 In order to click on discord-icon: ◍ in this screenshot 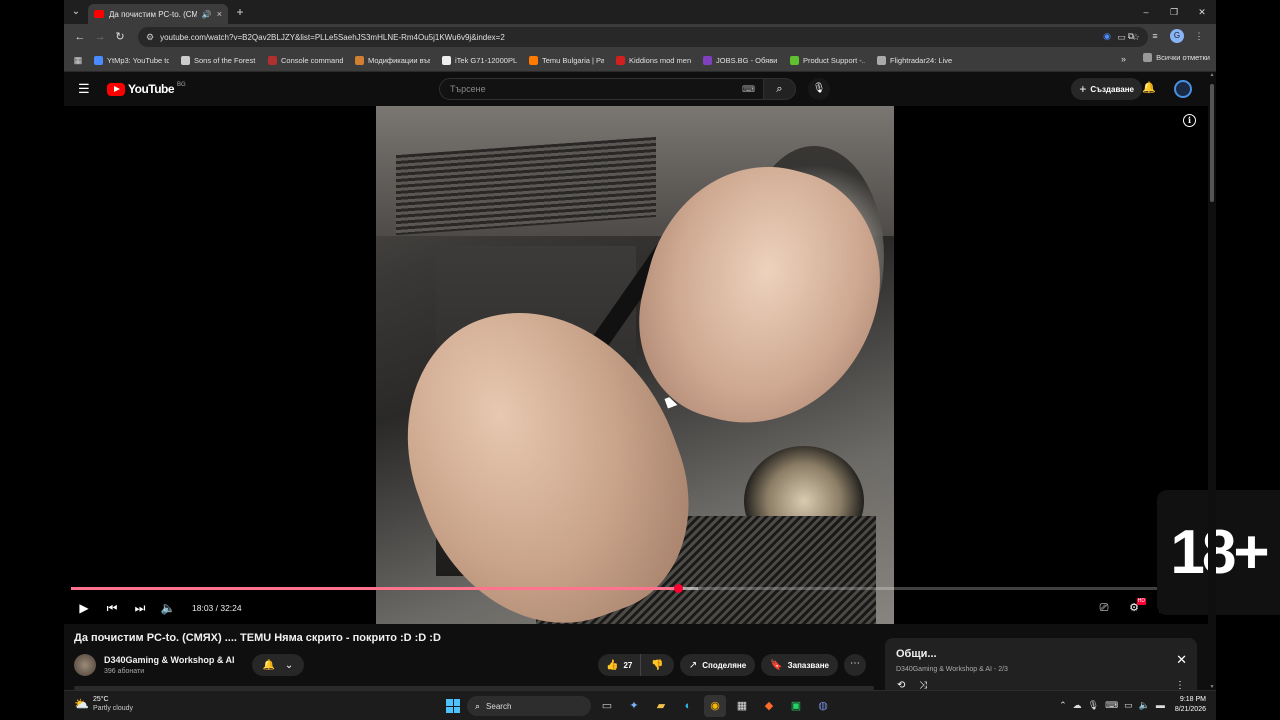, I will do `click(823, 706)`.